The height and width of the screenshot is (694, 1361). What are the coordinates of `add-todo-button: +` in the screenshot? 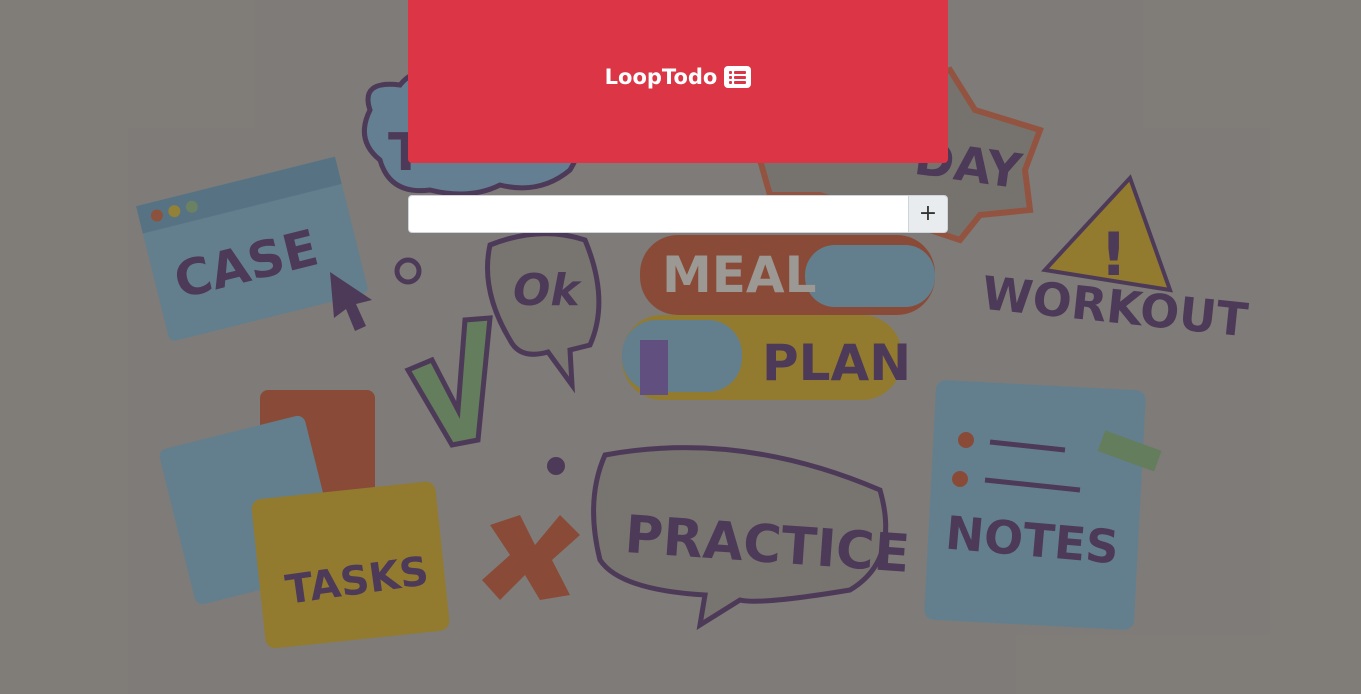 It's located at (928, 214).